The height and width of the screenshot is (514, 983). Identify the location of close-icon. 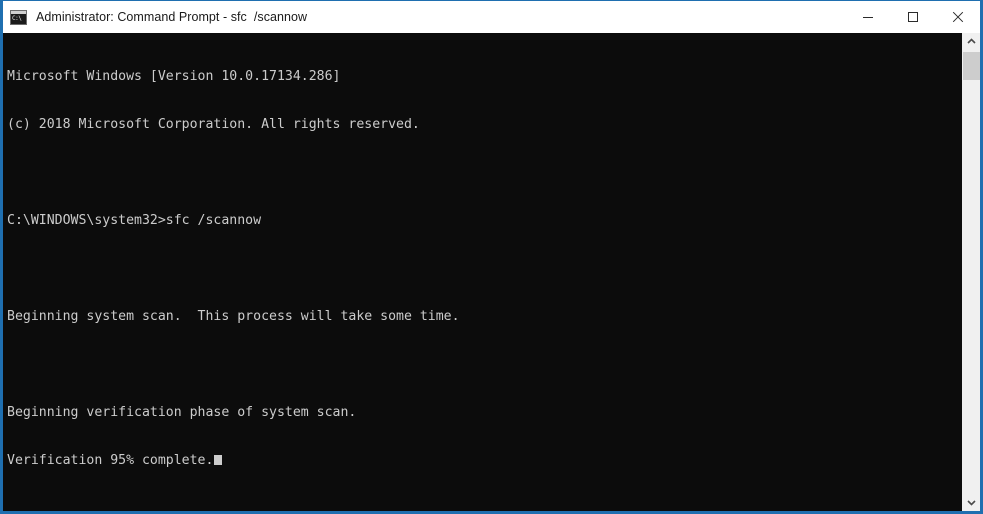
(957, 17).